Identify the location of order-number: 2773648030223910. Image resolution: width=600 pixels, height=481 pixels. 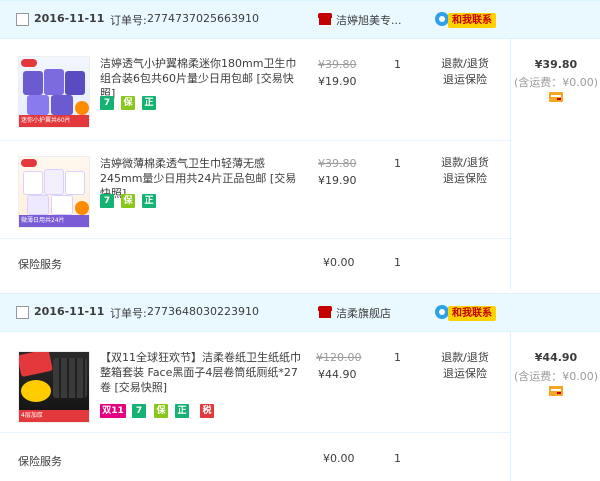
(203, 311).